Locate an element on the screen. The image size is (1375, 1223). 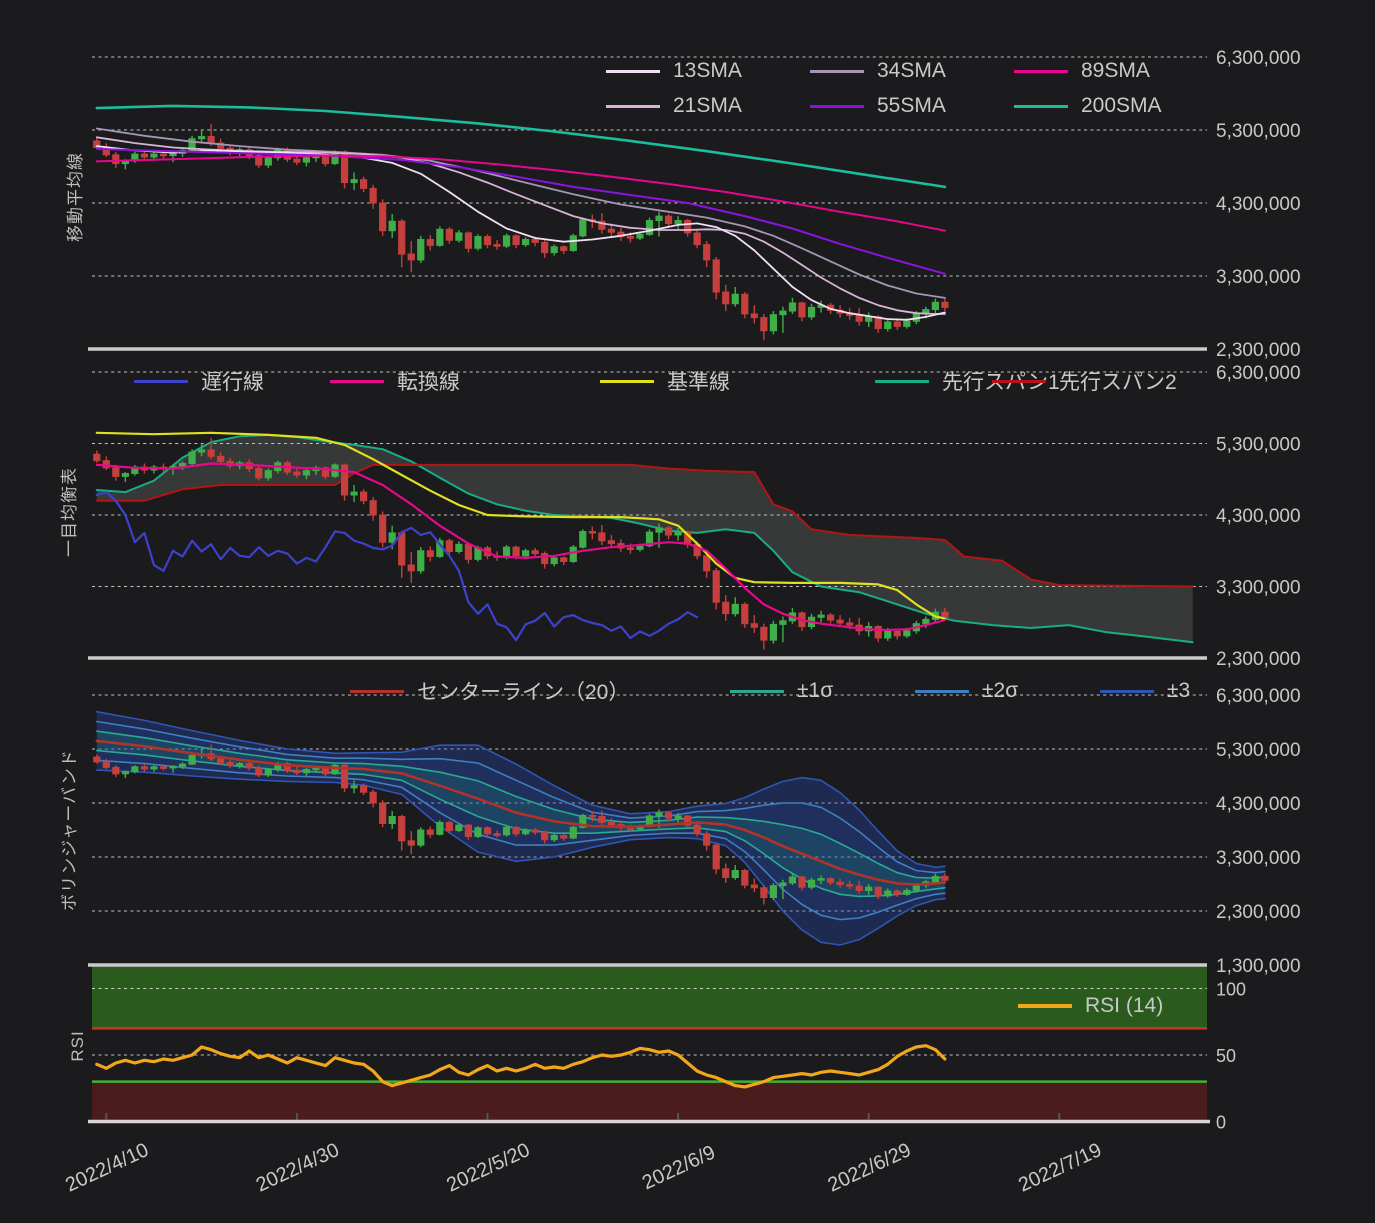
y-tick-label: 4,300,000 is located at coordinates (1258, 204).